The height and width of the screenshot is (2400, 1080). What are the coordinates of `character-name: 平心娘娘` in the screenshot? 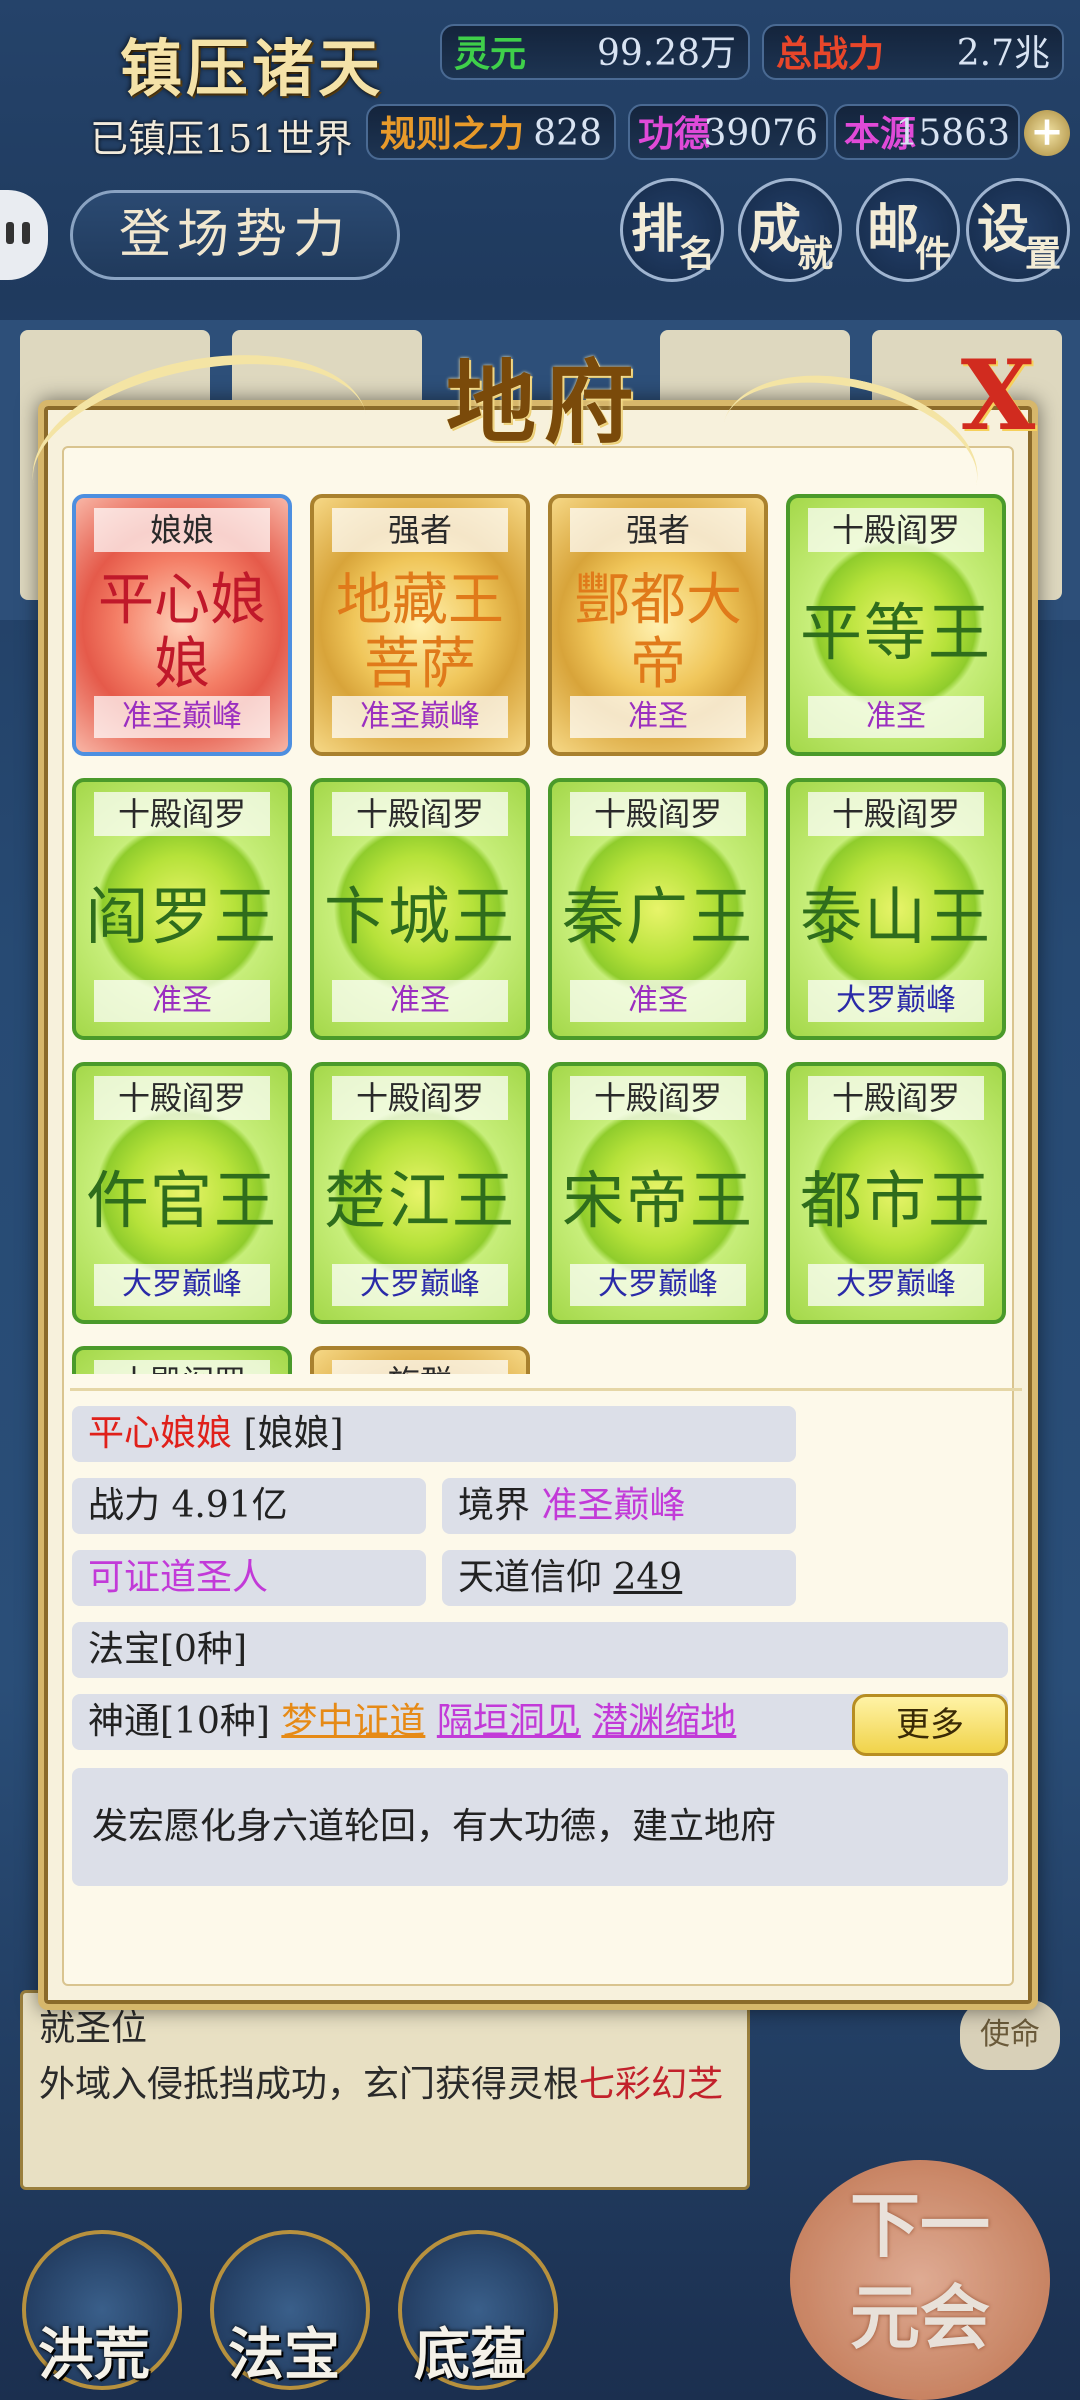 It's located at (160, 1433).